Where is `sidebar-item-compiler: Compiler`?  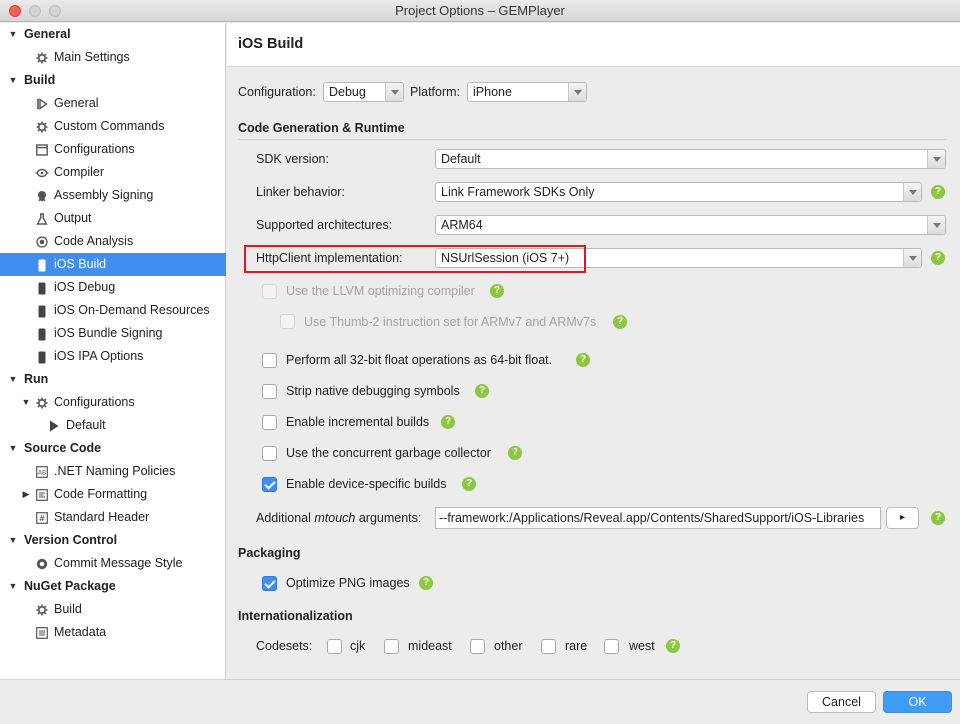
sidebar-item-compiler: Compiler is located at coordinates (113, 172).